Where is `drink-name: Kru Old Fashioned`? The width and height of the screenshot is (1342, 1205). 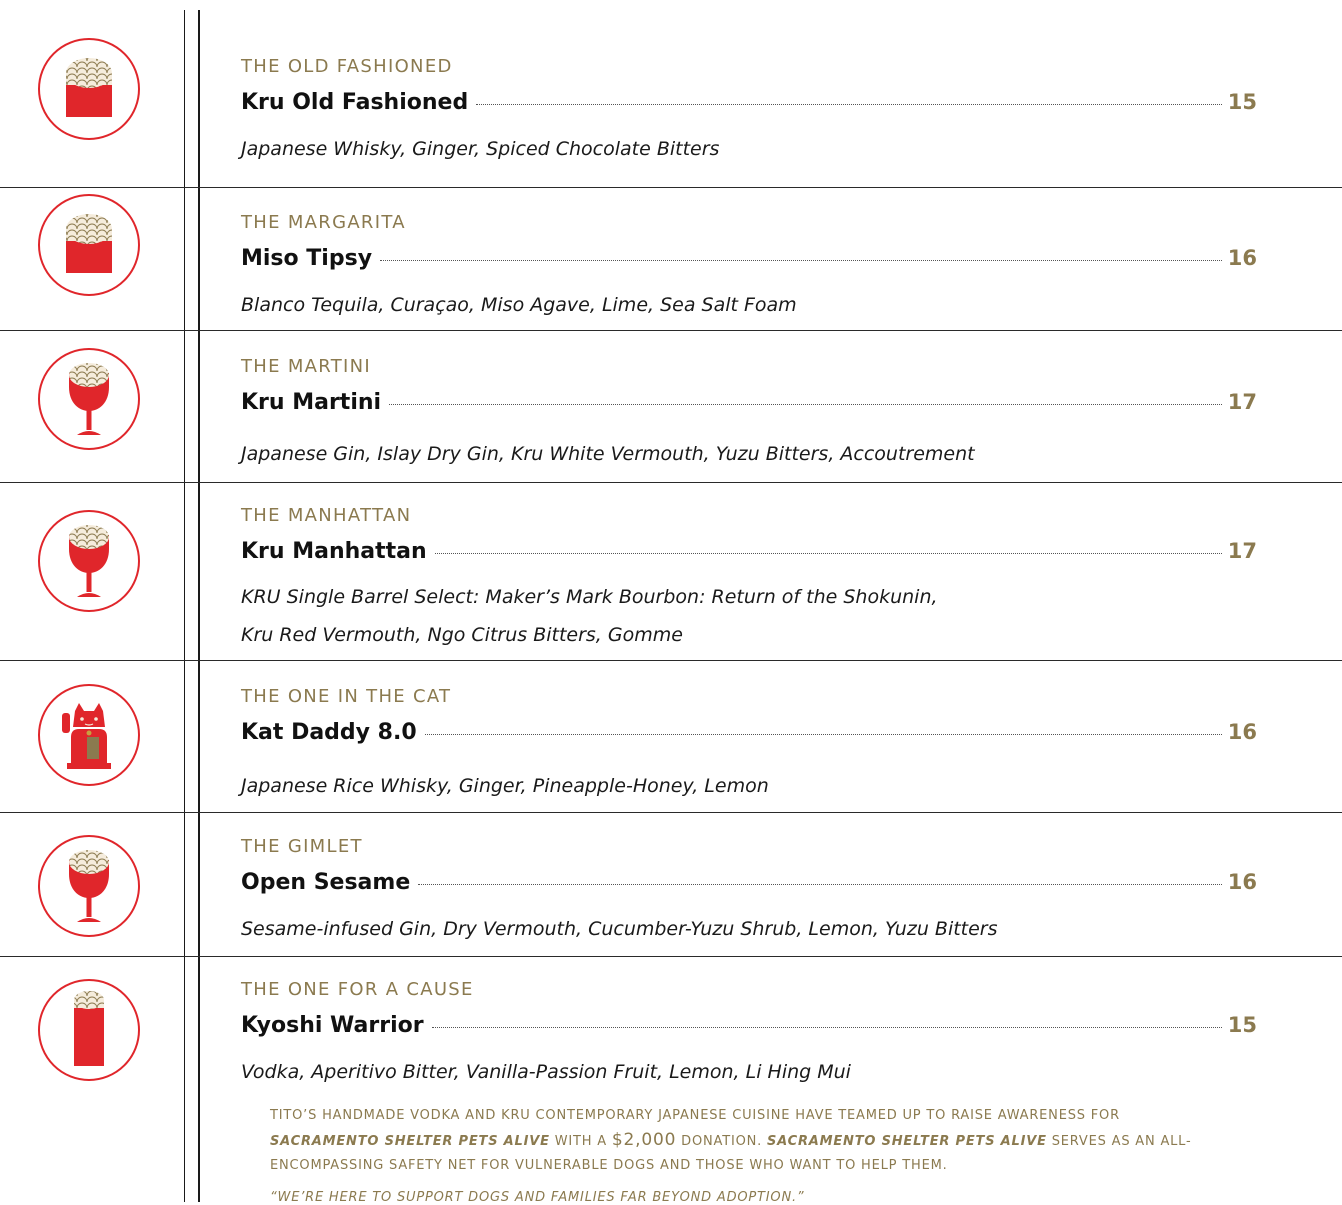 drink-name: Kru Old Fashioned is located at coordinates (355, 102).